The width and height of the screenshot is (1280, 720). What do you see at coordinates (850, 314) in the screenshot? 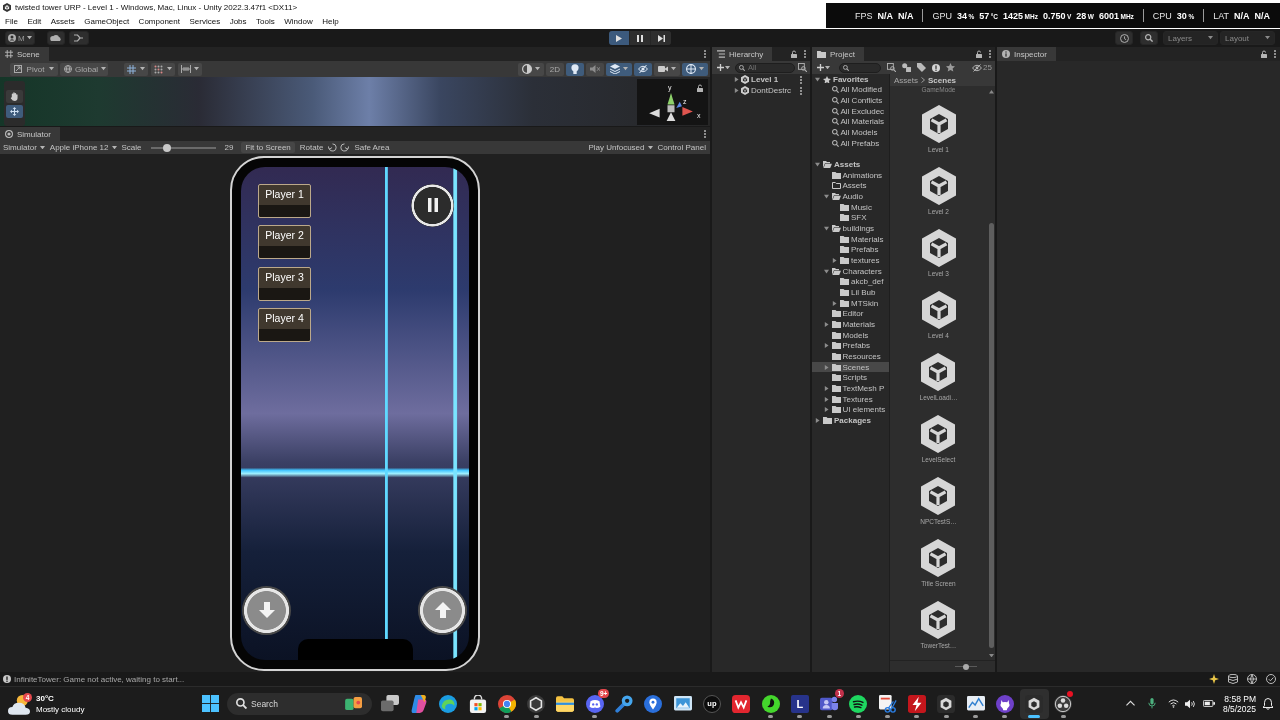
I see `tree-item: Editor` at bounding box center [850, 314].